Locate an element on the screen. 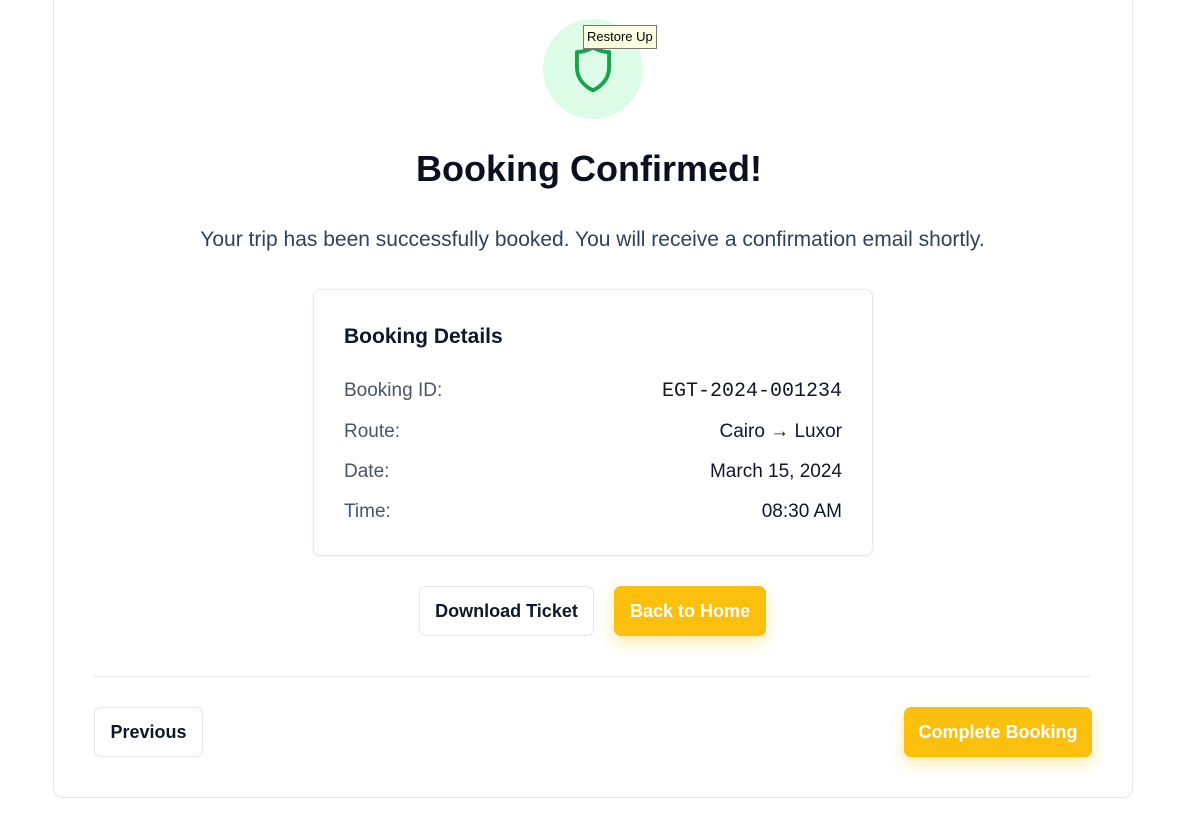 The width and height of the screenshot is (1178, 825). tooltip: Restore Up is located at coordinates (620, 37).